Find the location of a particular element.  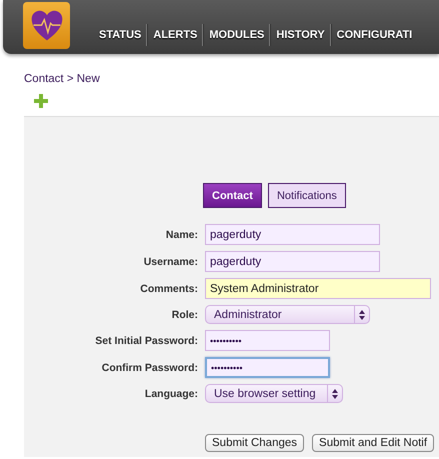

field-label: Comments: is located at coordinates (168, 288).